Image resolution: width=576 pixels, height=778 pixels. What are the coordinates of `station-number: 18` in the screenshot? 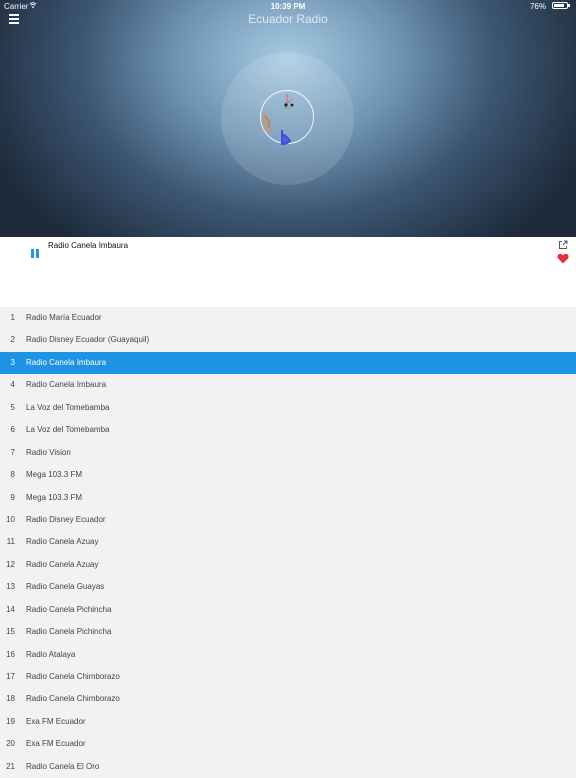 It's located at (10, 699).